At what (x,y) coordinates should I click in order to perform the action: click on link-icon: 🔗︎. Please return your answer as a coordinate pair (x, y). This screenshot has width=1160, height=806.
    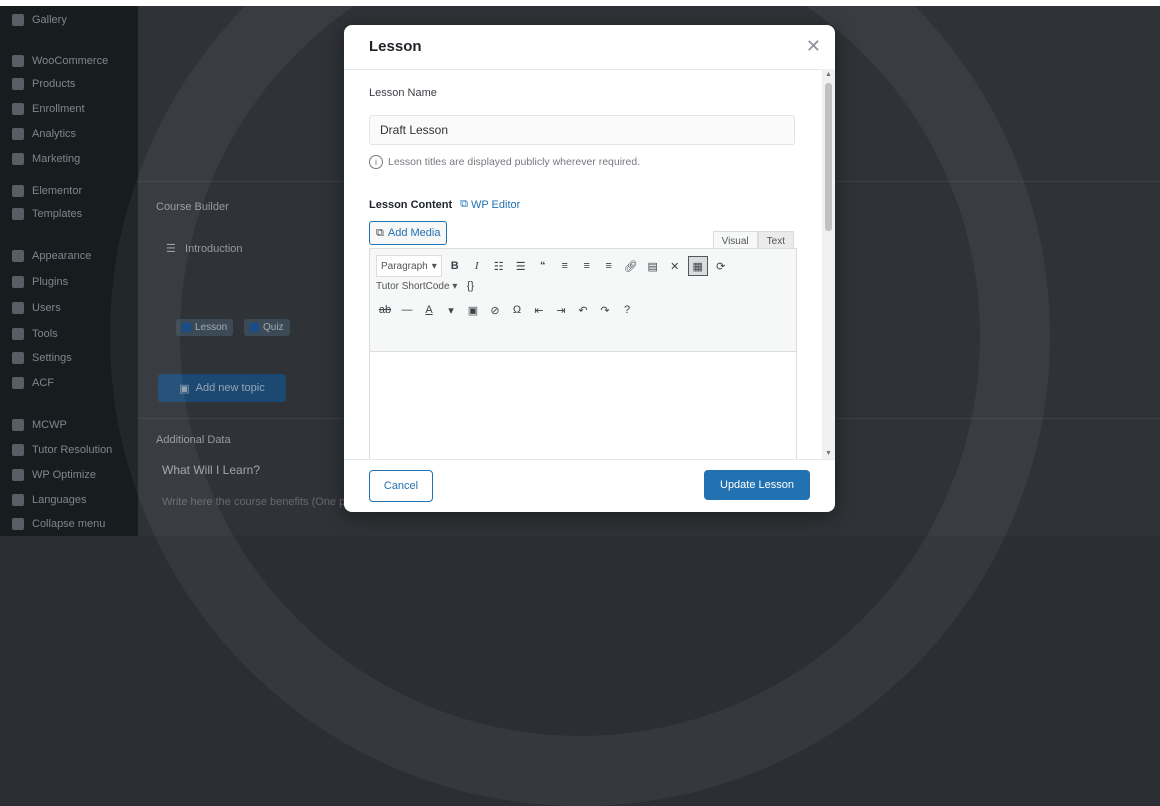
    Looking at the image, I should click on (631, 266).